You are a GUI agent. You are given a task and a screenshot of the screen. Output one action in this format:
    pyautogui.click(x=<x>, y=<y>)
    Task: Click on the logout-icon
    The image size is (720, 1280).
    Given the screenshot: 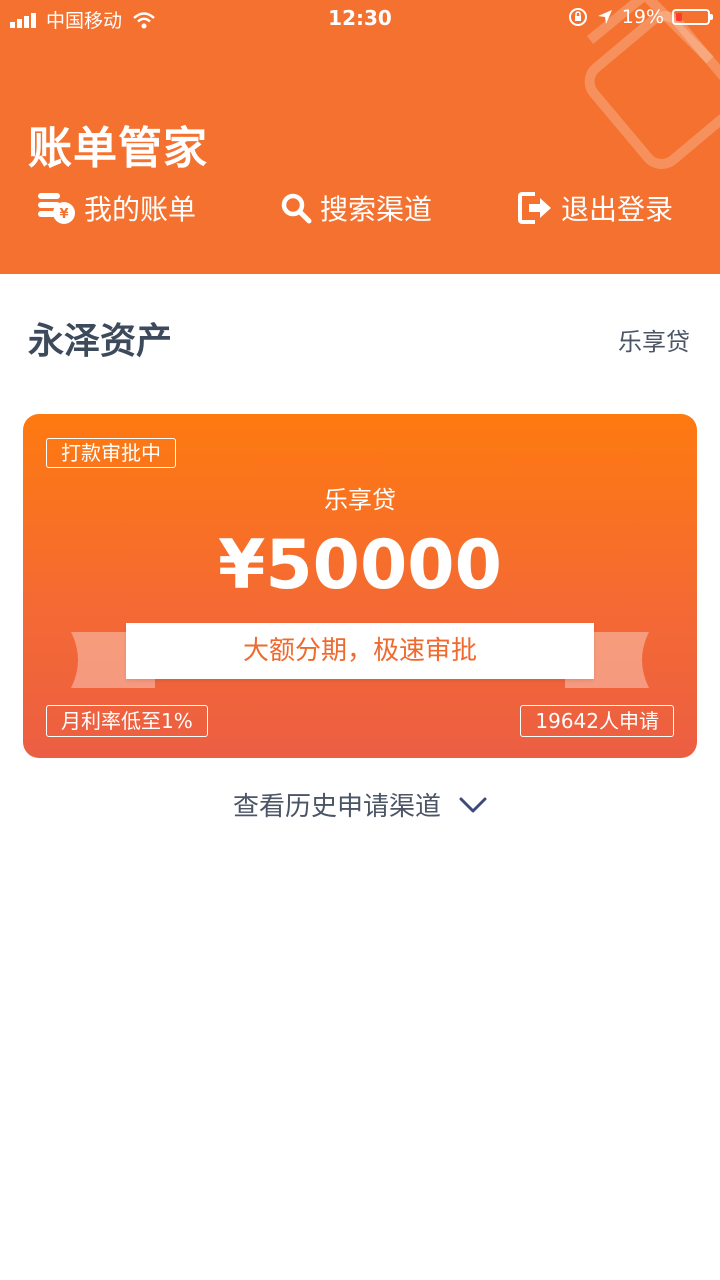 What is the action you would take?
    pyautogui.click(x=534, y=208)
    